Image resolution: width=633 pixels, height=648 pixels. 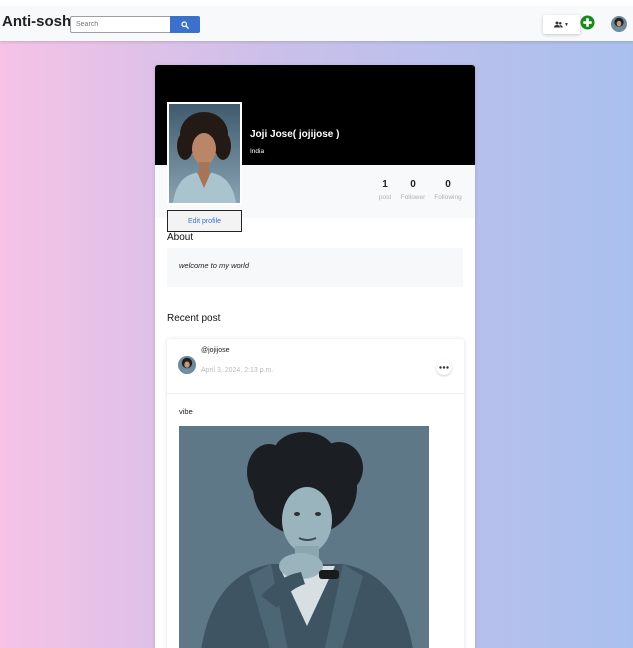 What do you see at coordinates (180, 237) in the screenshot?
I see `about-heading: About` at bounding box center [180, 237].